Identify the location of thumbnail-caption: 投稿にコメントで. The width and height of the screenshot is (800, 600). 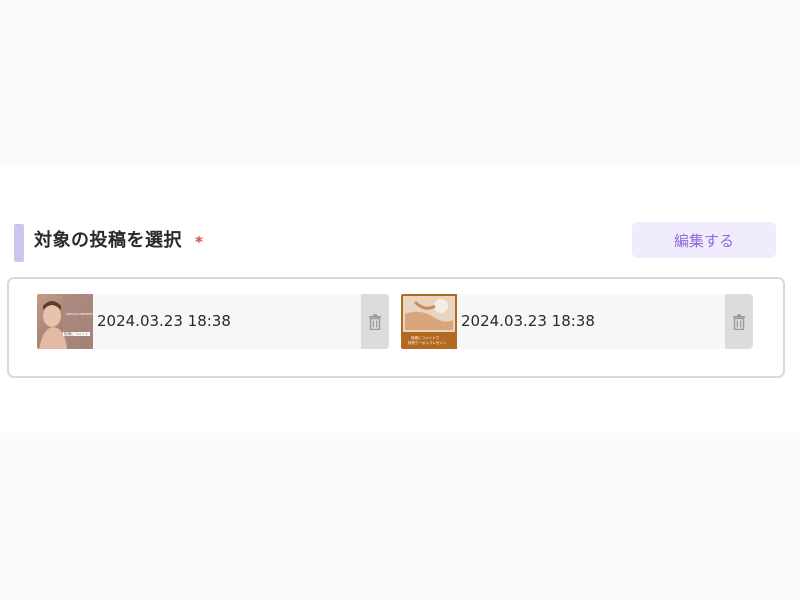
(425, 338).